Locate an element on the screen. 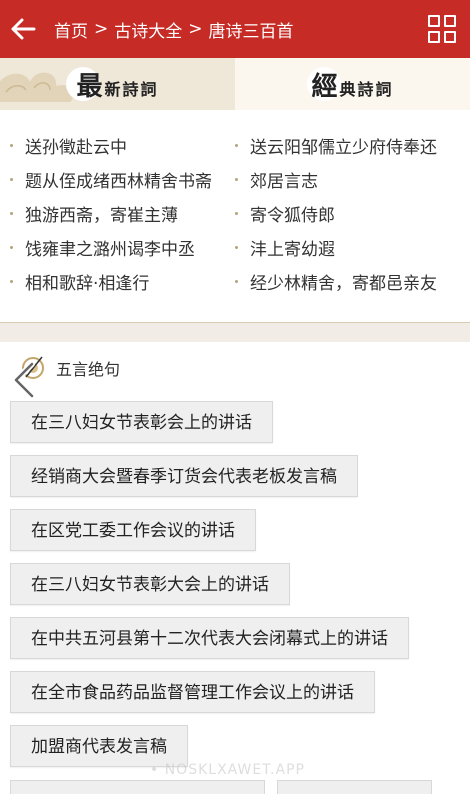  poem-link: 经少林精舍，寄都邑亲友 is located at coordinates (347, 281).